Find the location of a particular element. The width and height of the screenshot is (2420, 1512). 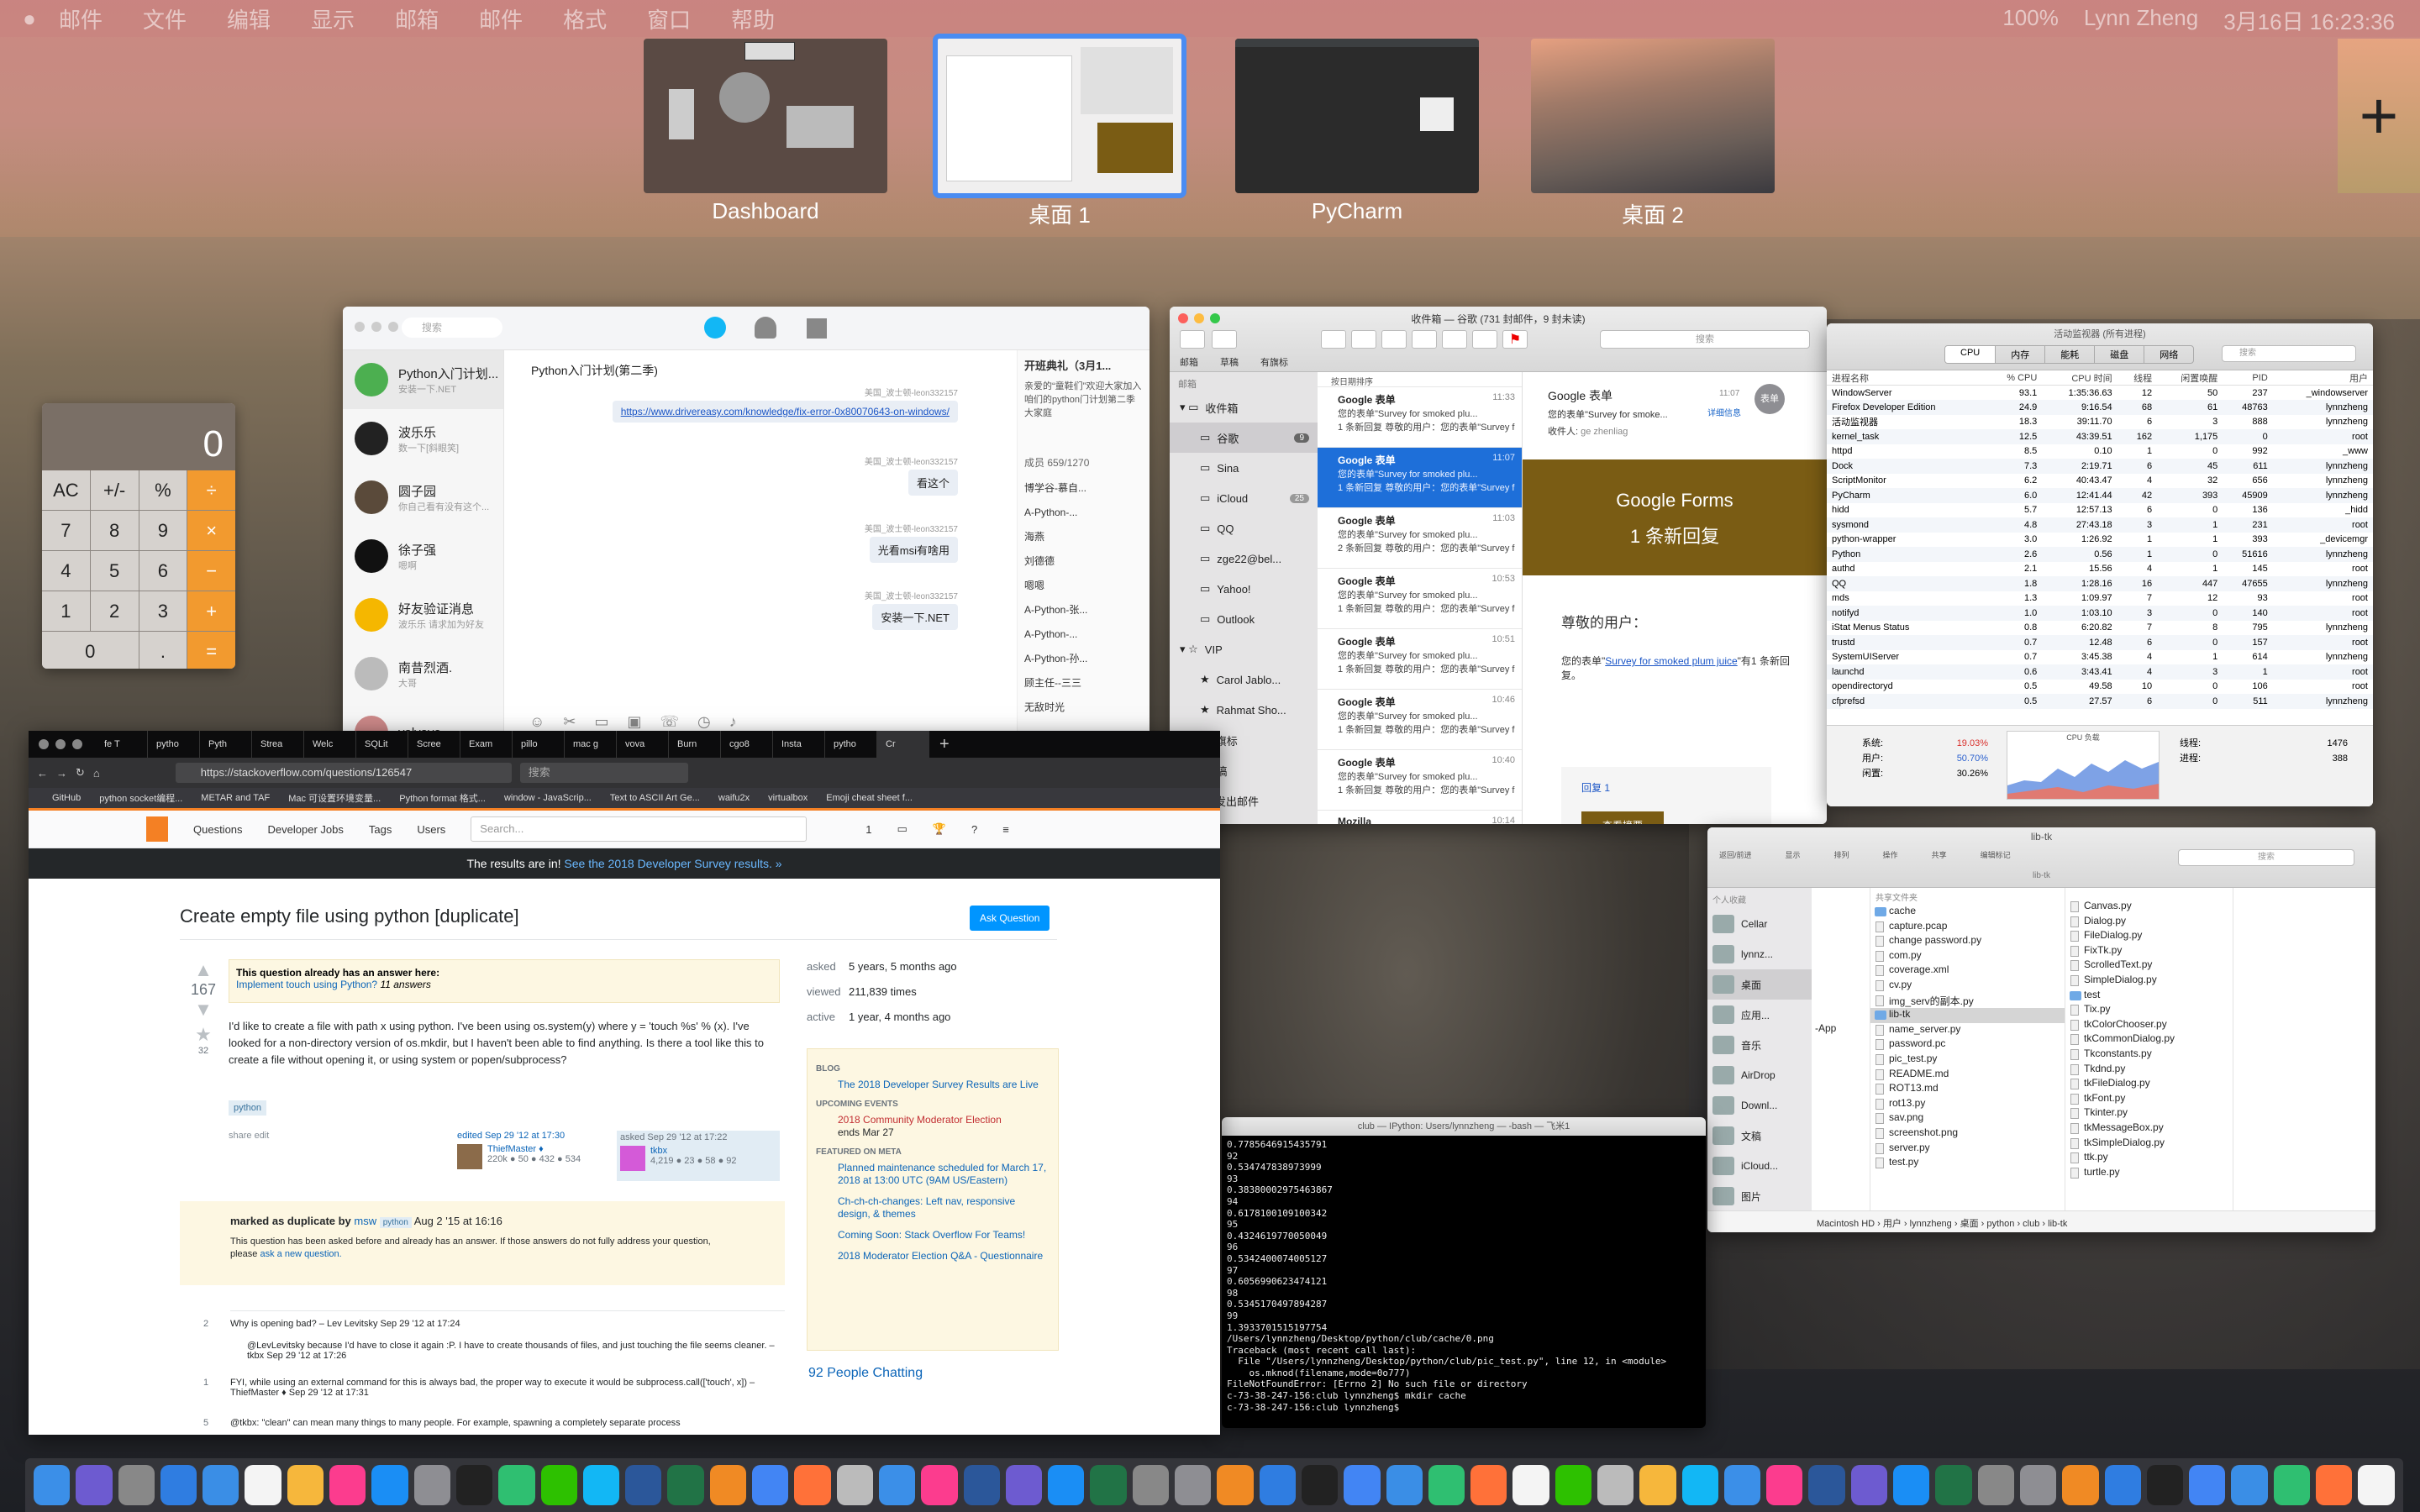

back-forward-button: 返回/前进 is located at coordinates (1736, 854).